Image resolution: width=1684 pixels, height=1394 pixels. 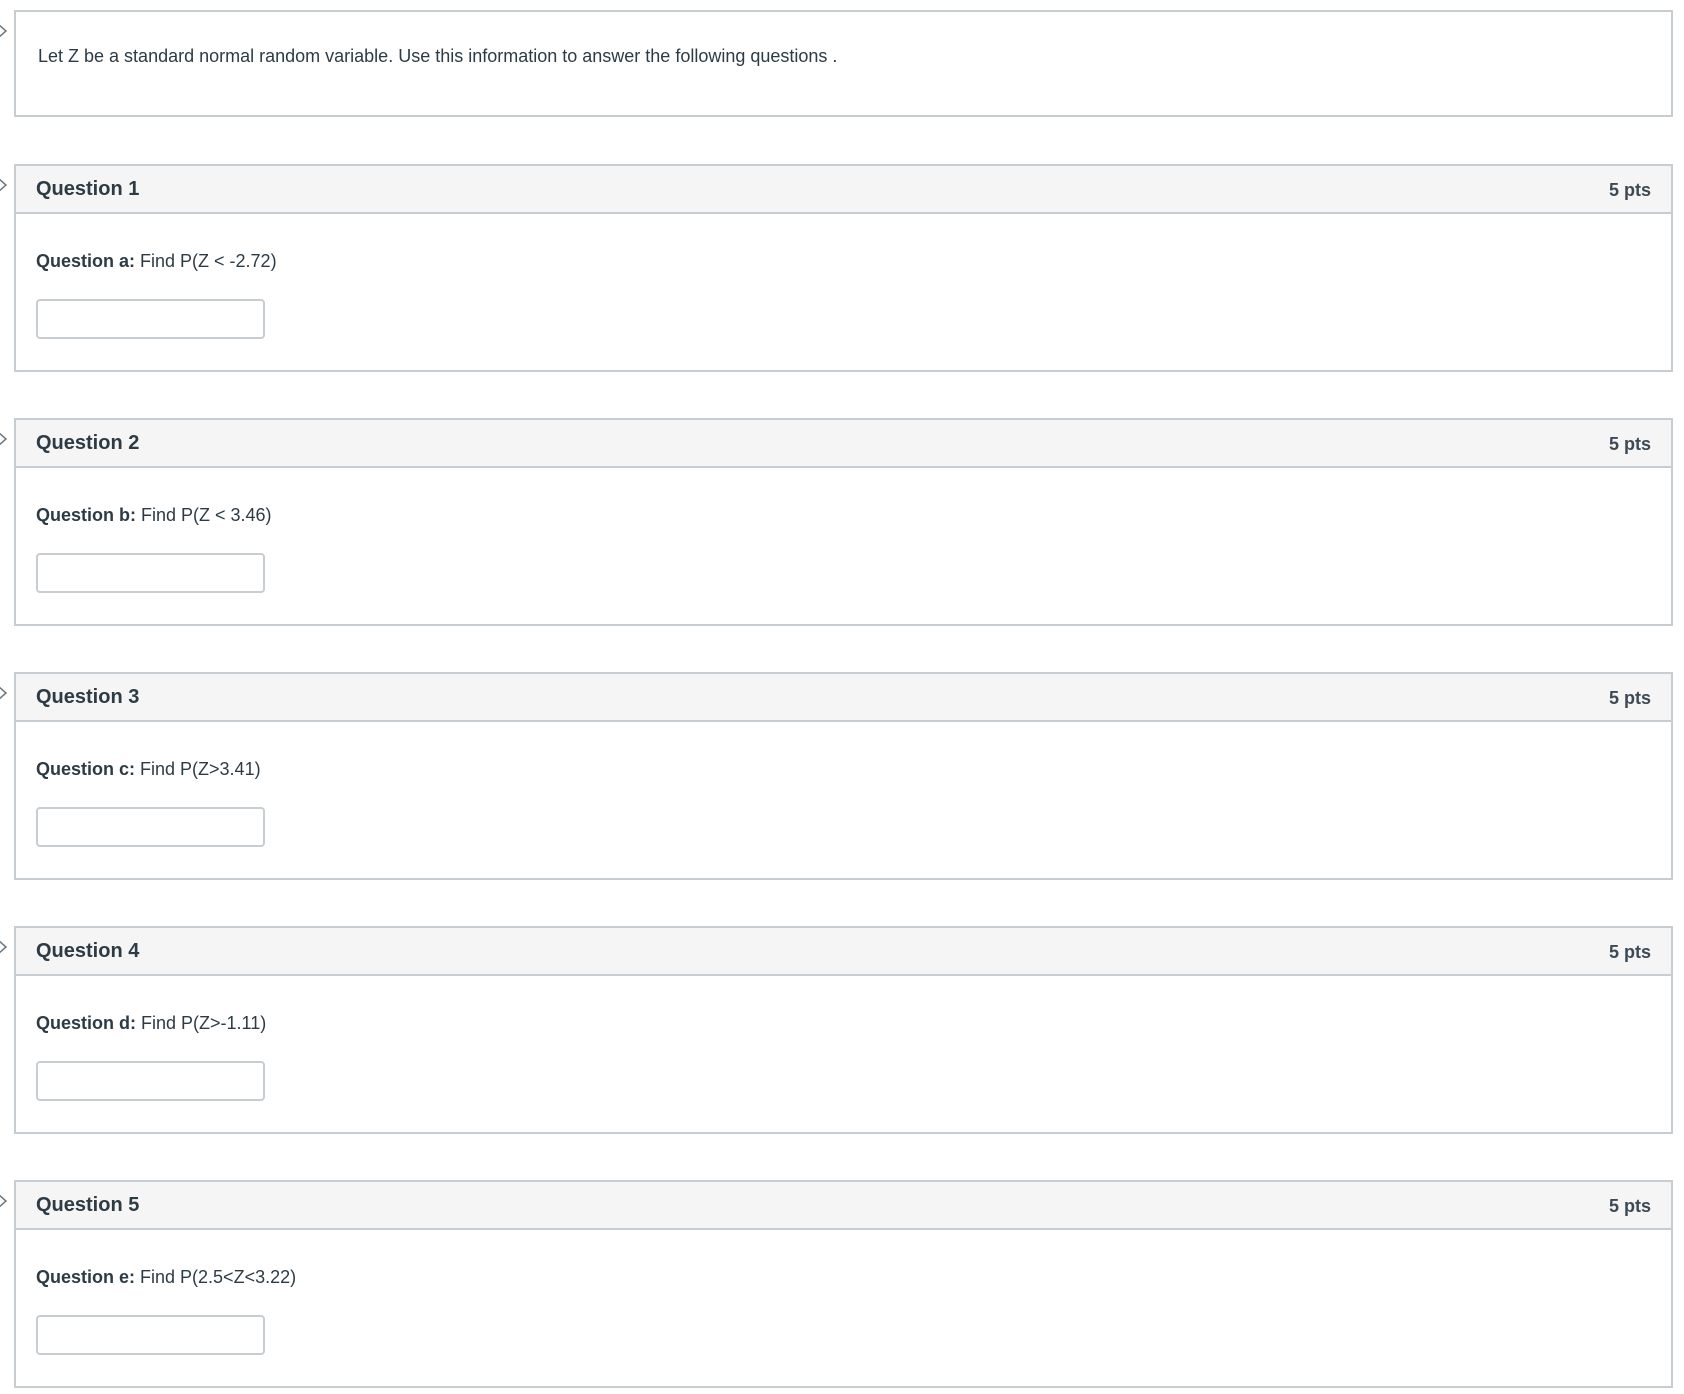 What do you see at coordinates (88, 1205) in the screenshot?
I see `question-title: Question 5` at bounding box center [88, 1205].